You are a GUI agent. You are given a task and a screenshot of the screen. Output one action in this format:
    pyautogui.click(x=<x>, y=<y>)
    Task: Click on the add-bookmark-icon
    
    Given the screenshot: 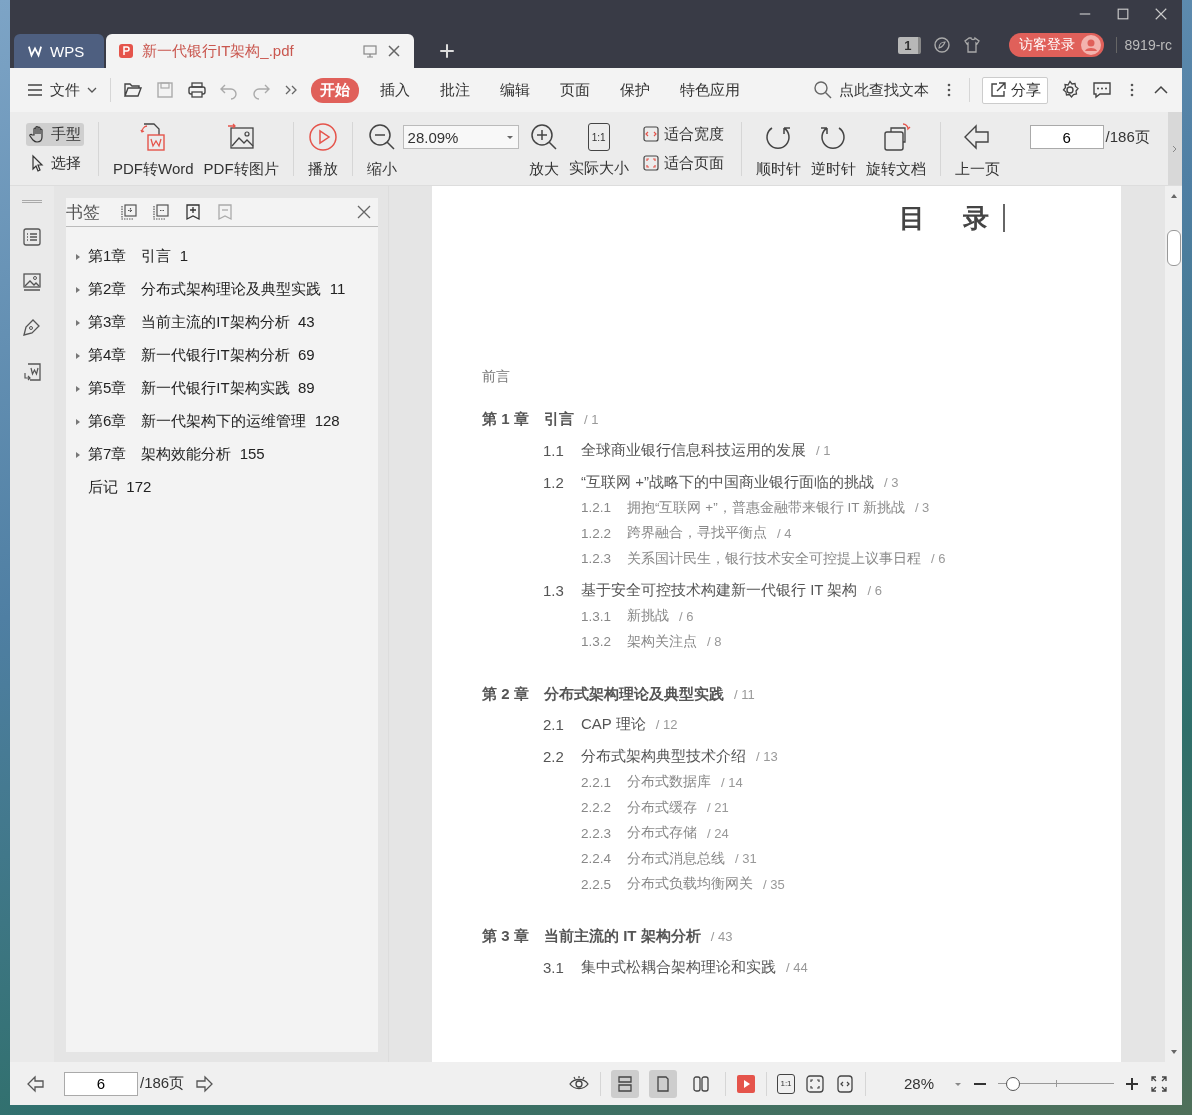 What is the action you would take?
    pyautogui.click(x=193, y=212)
    